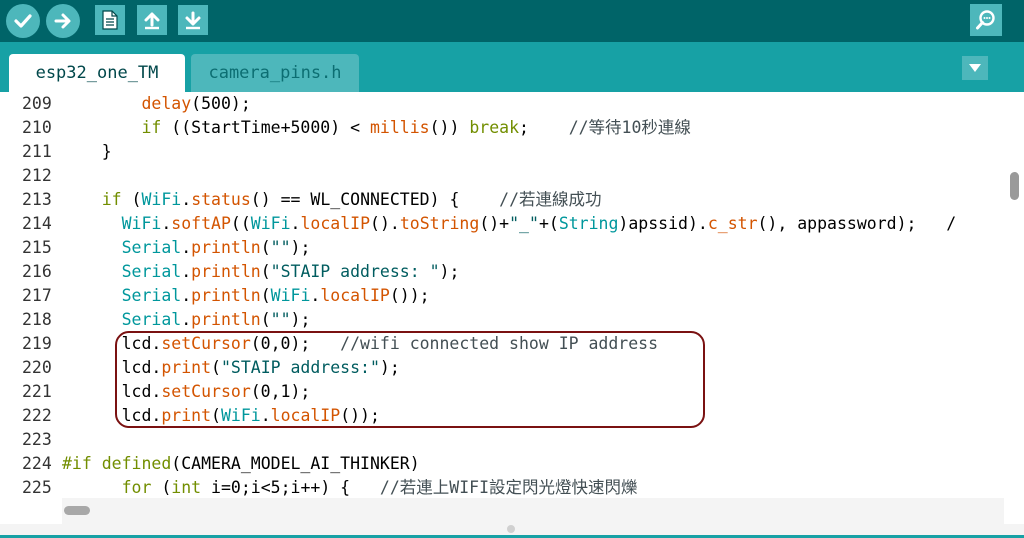 This screenshot has width=1024, height=538. I want to click on line-number: 210, so click(37, 127).